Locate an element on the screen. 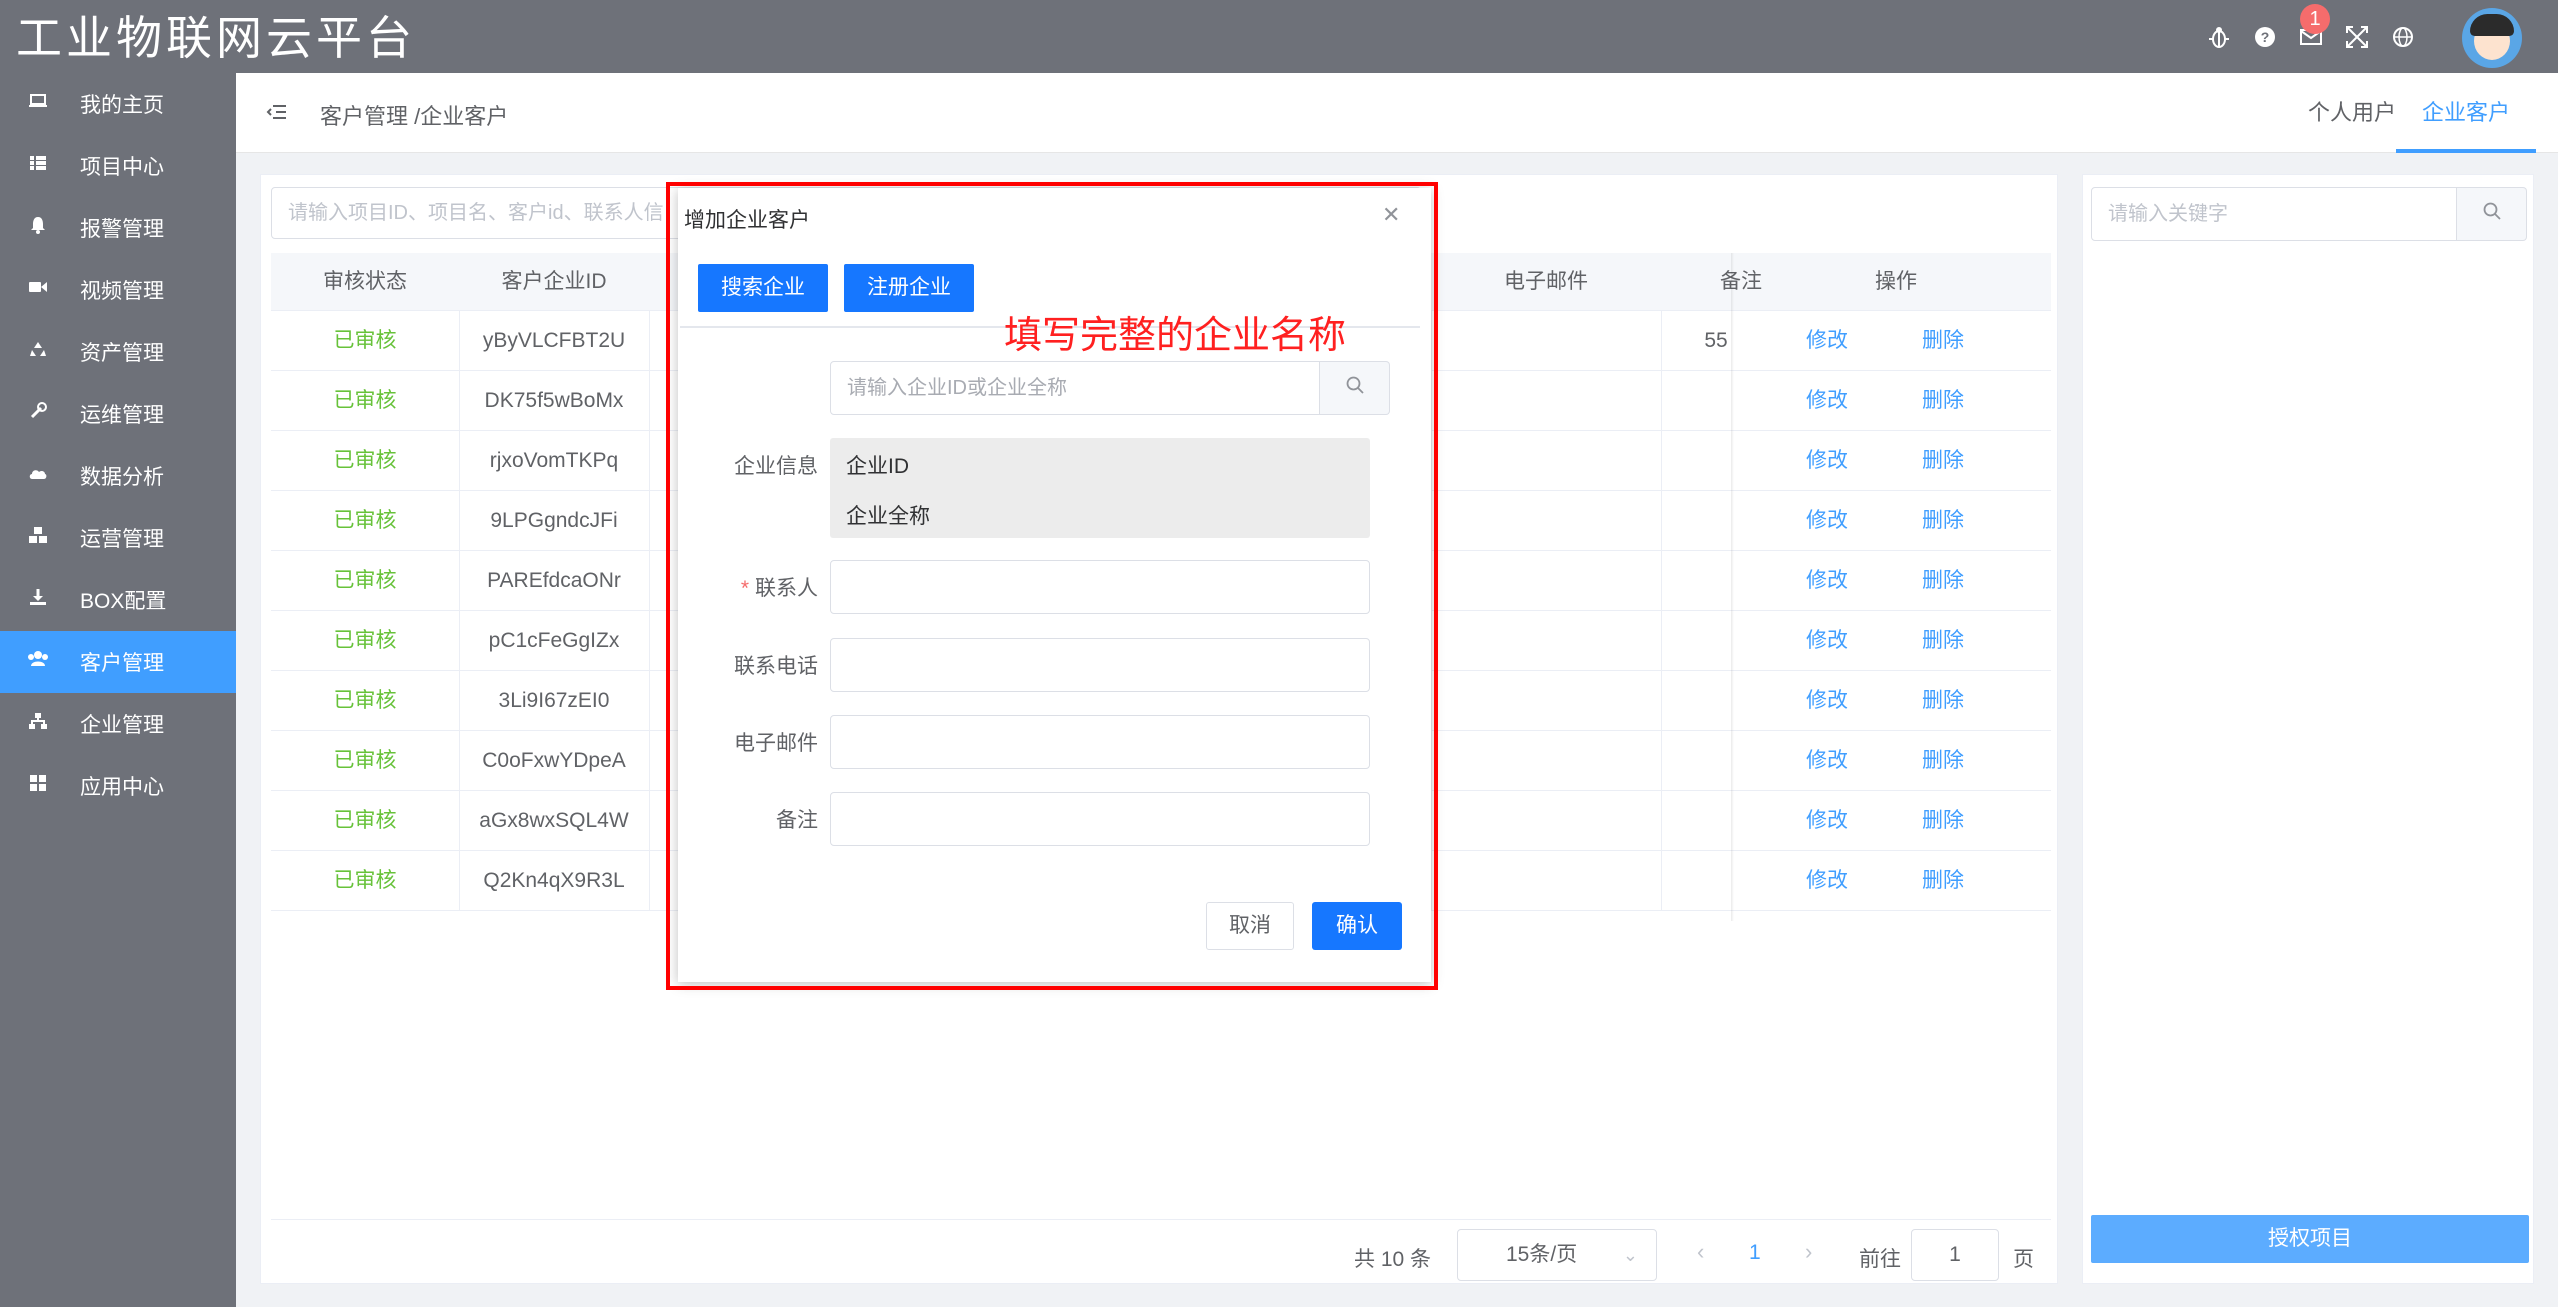 The height and width of the screenshot is (1307, 2558). table-bottom-border is located at coordinates (1161, 1219).